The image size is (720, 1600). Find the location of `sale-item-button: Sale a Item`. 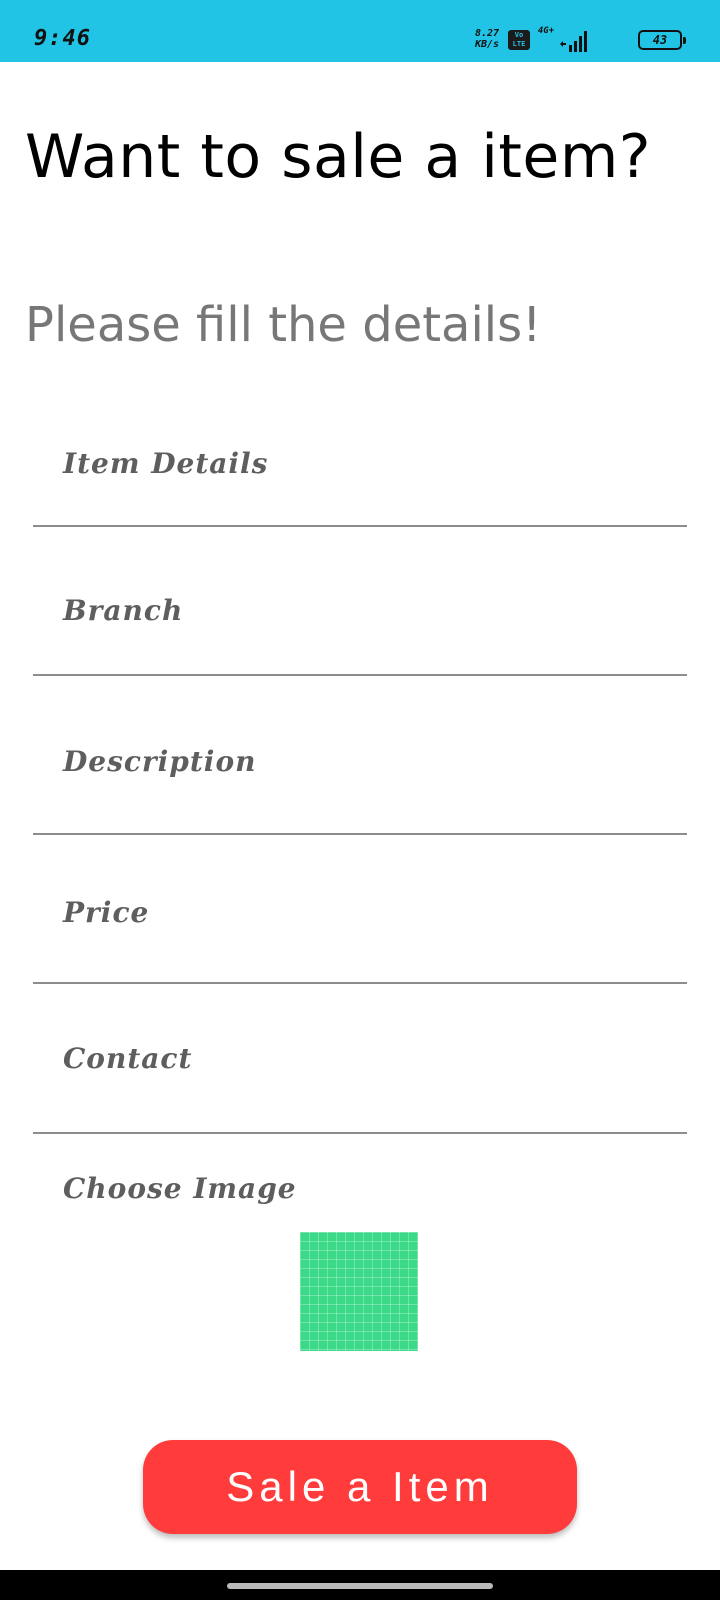

sale-item-button: Sale a Item is located at coordinates (360, 1487).